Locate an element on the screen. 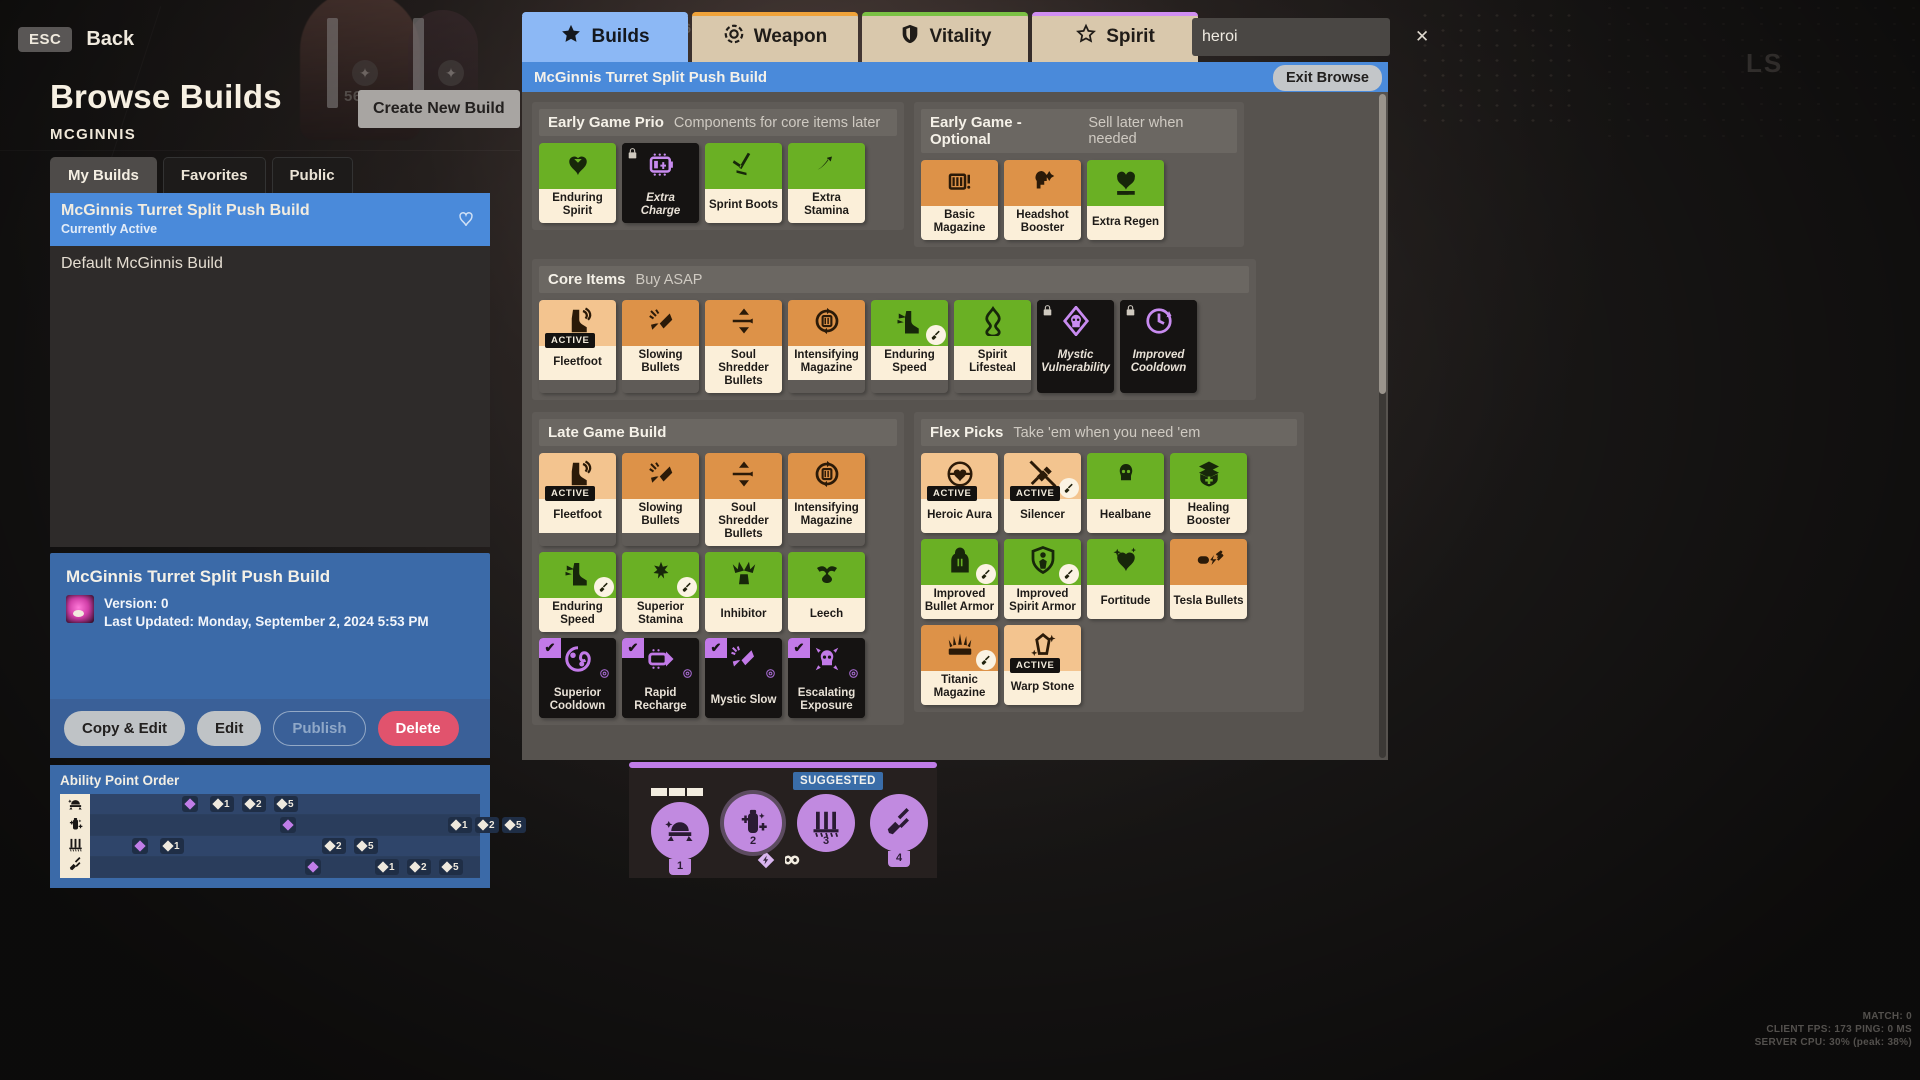 The width and height of the screenshot is (1920, 1080). item-name: Inhibitor is located at coordinates (743, 613).